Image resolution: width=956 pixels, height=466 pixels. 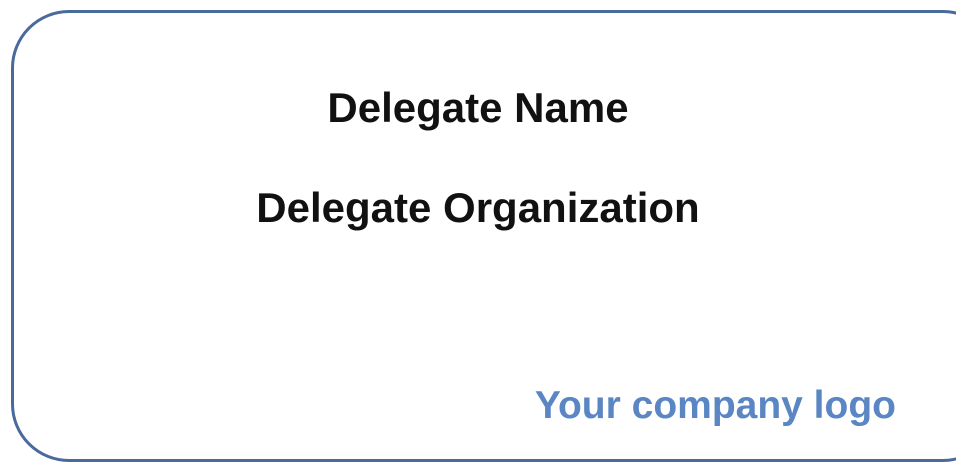 I want to click on delegate-name: Delegate Name, so click(x=478, y=107).